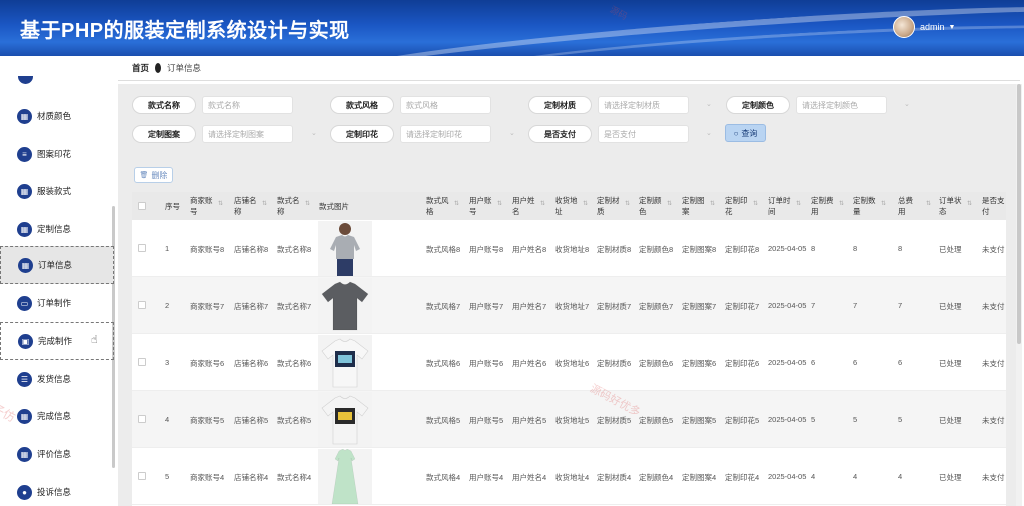  I want to click on pattern-select: 请选择定制图案, so click(247, 134).